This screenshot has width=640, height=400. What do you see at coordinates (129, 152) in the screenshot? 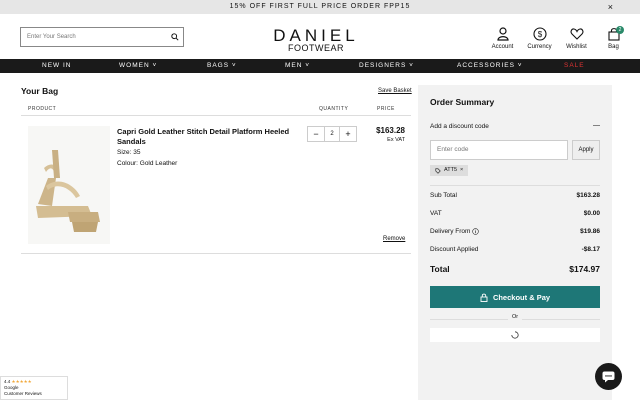
I see `product-size: Size: 35` at bounding box center [129, 152].